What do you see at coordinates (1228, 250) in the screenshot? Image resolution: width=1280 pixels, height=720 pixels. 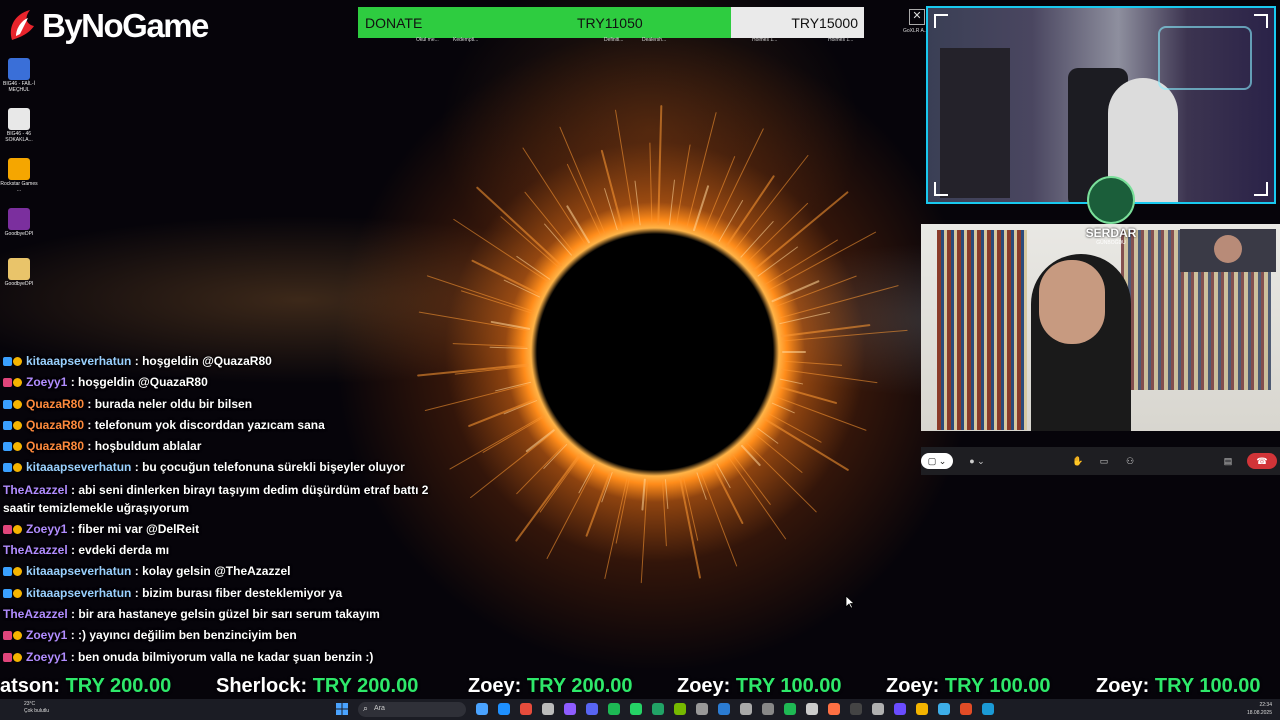 I see `self-view-thumbnail` at bounding box center [1228, 250].